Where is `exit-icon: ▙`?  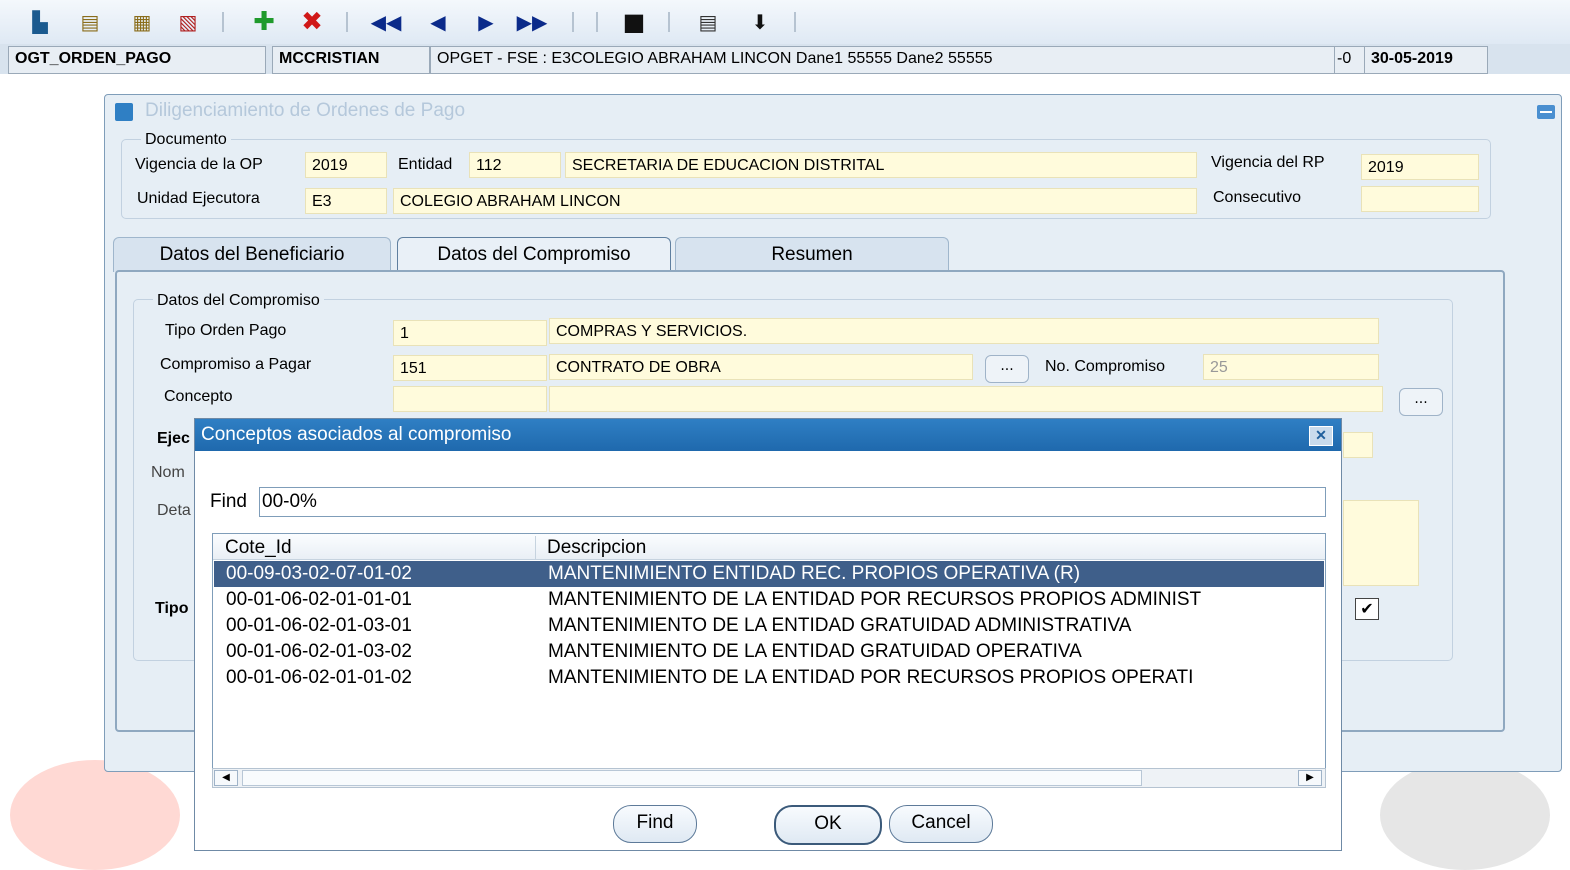
exit-icon: ▙ is located at coordinates (40, 22).